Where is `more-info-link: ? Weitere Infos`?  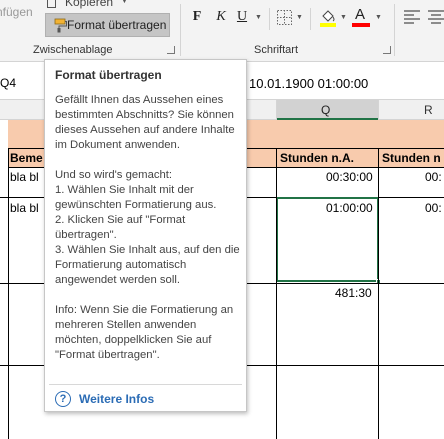
more-info-link: ? Weitere Infos is located at coordinates (104, 399).